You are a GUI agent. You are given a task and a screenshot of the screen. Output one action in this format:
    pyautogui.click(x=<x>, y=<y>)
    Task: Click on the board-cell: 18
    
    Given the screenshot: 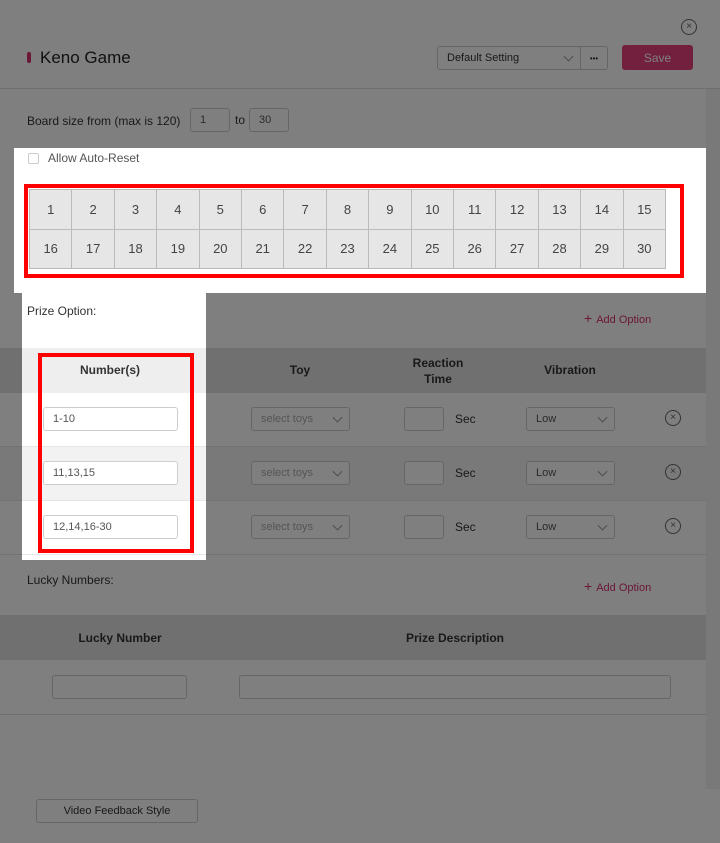 What is the action you would take?
    pyautogui.click(x=136, y=249)
    